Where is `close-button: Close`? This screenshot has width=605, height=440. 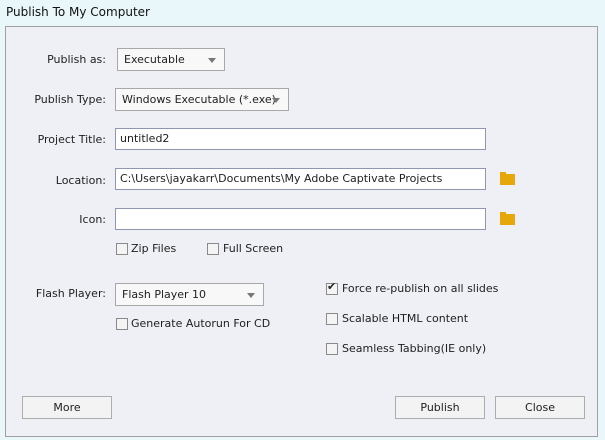 close-button: Close is located at coordinates (540, 407).